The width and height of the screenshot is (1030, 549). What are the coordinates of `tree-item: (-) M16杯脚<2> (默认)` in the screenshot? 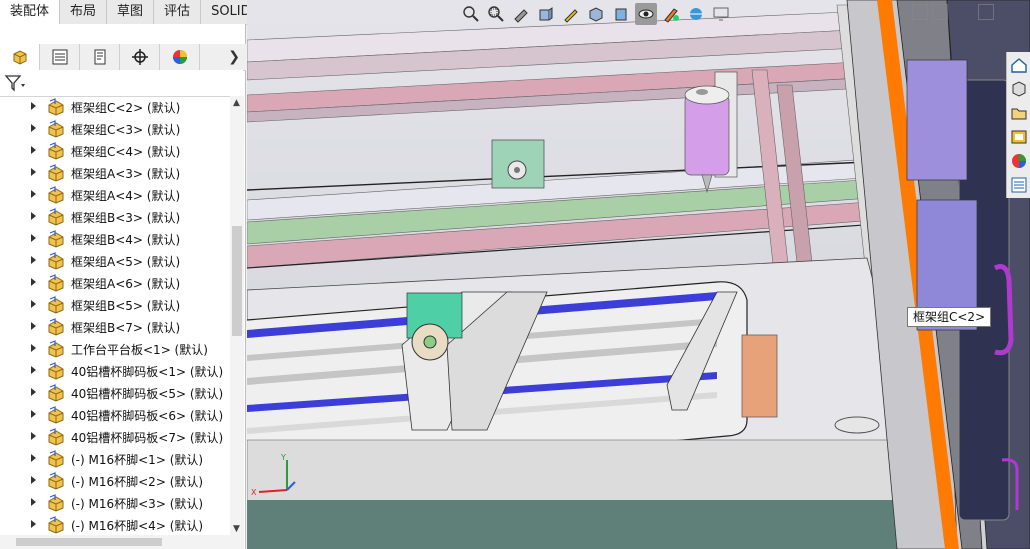 It's located at (115, 481).